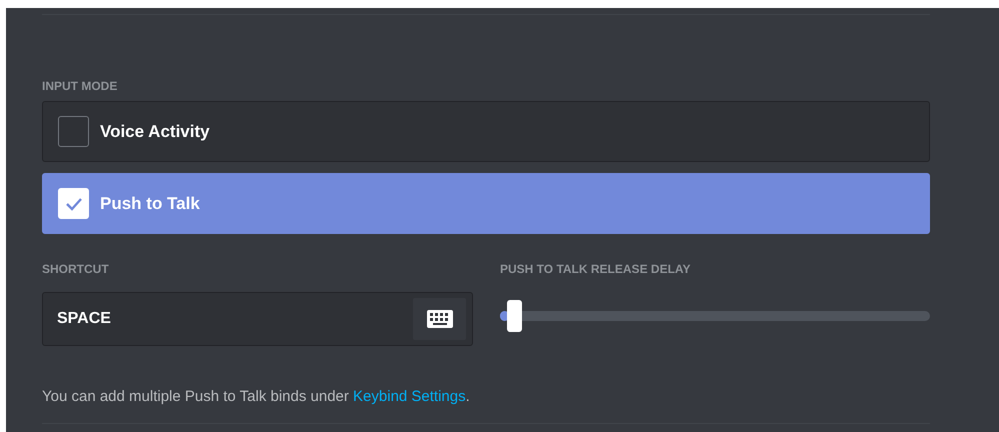  What do you see at coordinates (514, 316) in the screenshot?
I see `slider-handle` at bounding box center [514, 316].